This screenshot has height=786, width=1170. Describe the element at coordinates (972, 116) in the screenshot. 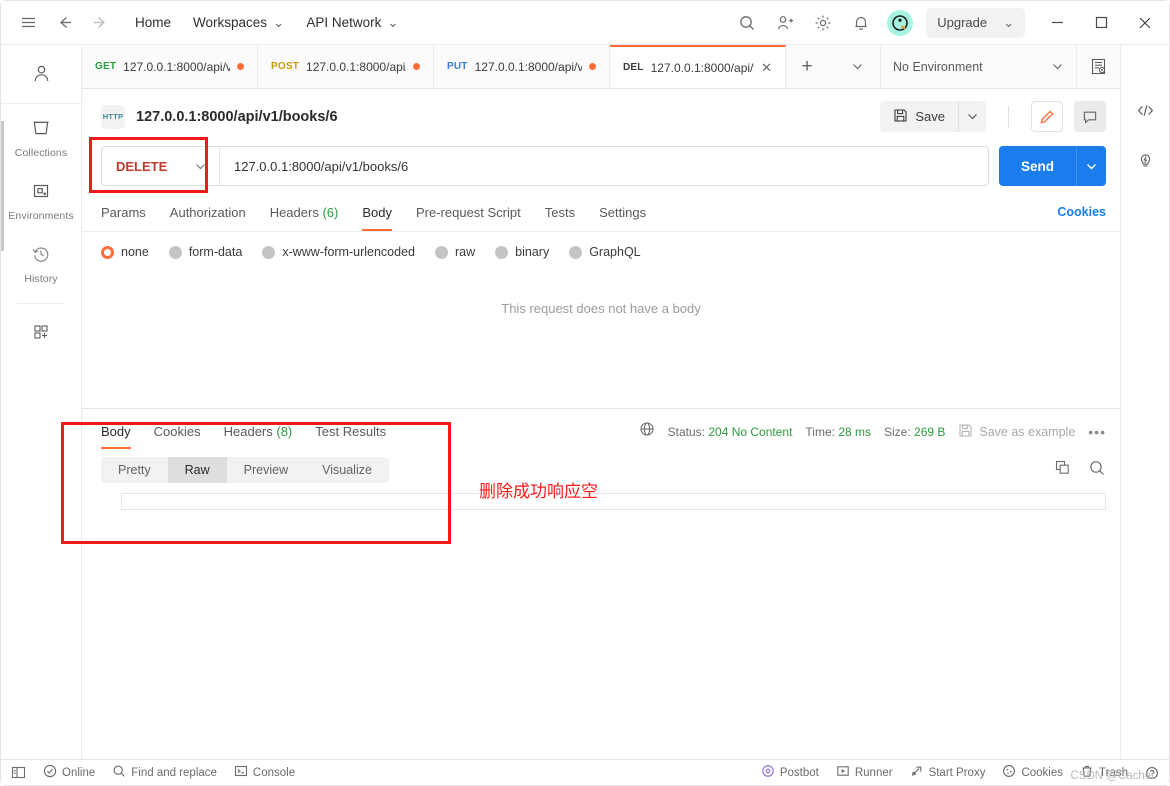

I see `save-options-button` at that location.